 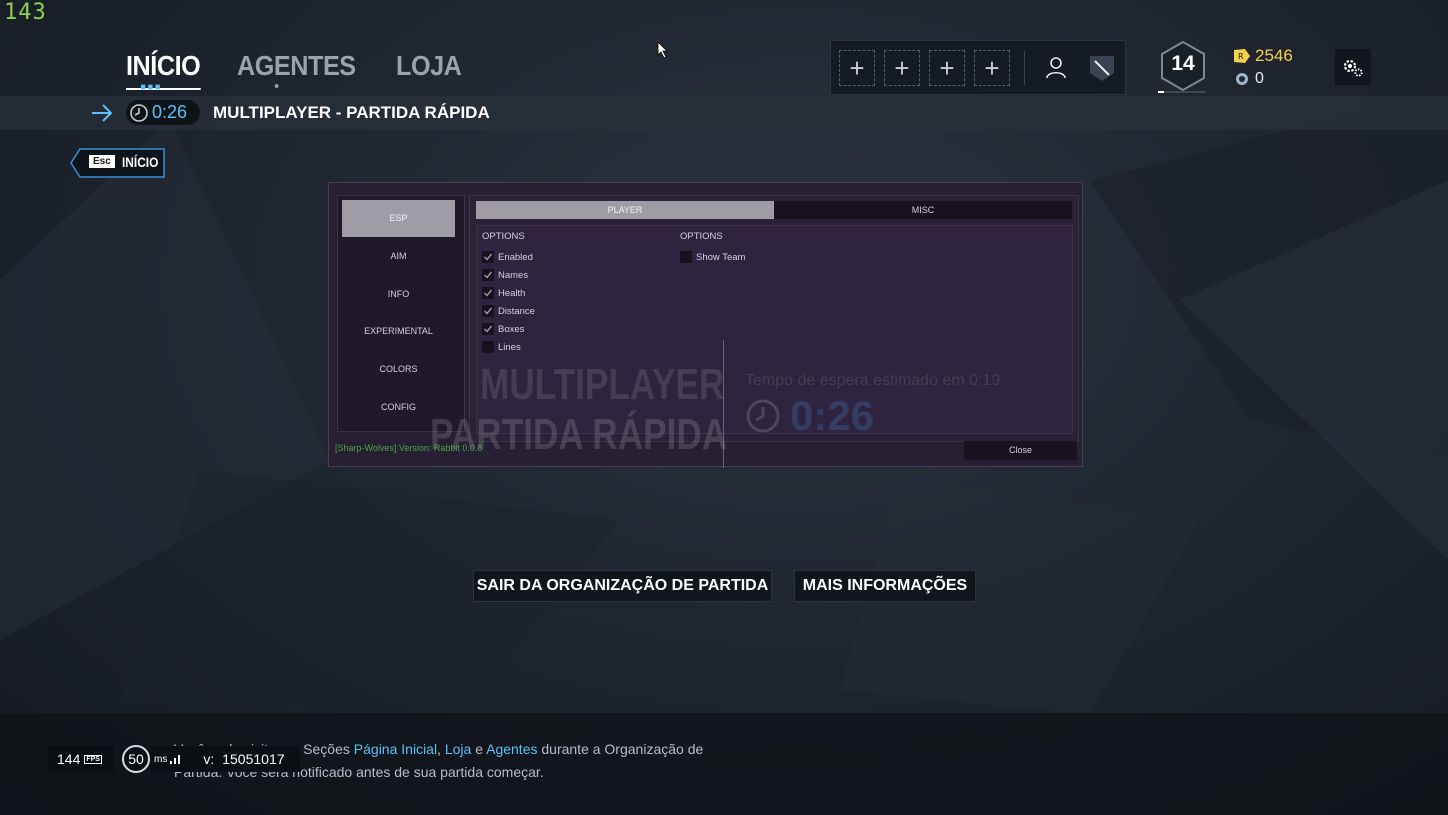 I want to click on back-button: Esc INÍCIO, so click(x=117, y=163).